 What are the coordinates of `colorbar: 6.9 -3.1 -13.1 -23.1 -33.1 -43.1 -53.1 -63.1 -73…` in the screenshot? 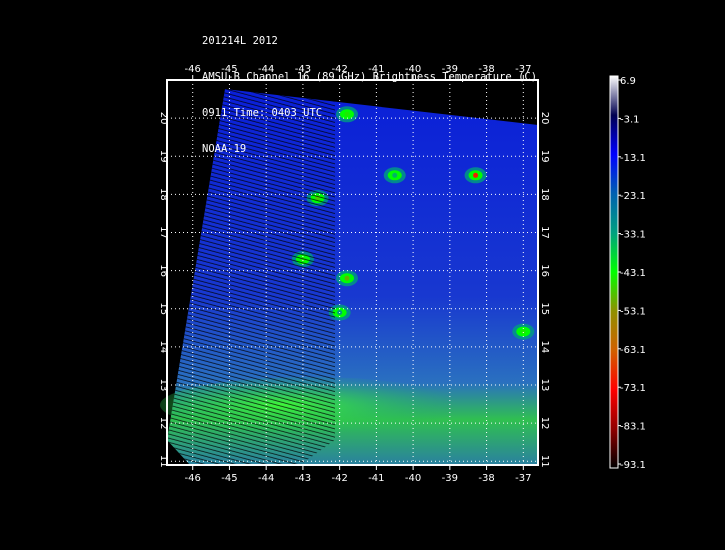 It's located at (627, 273).